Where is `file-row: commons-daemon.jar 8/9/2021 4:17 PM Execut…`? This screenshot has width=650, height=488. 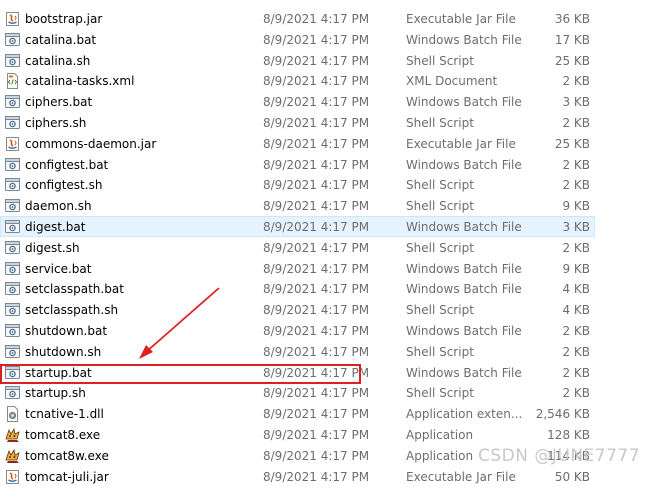
file-row: commons-daemon.jar 8/9/2021 4:17 PM Execut… is located at coordinates (297, 143).